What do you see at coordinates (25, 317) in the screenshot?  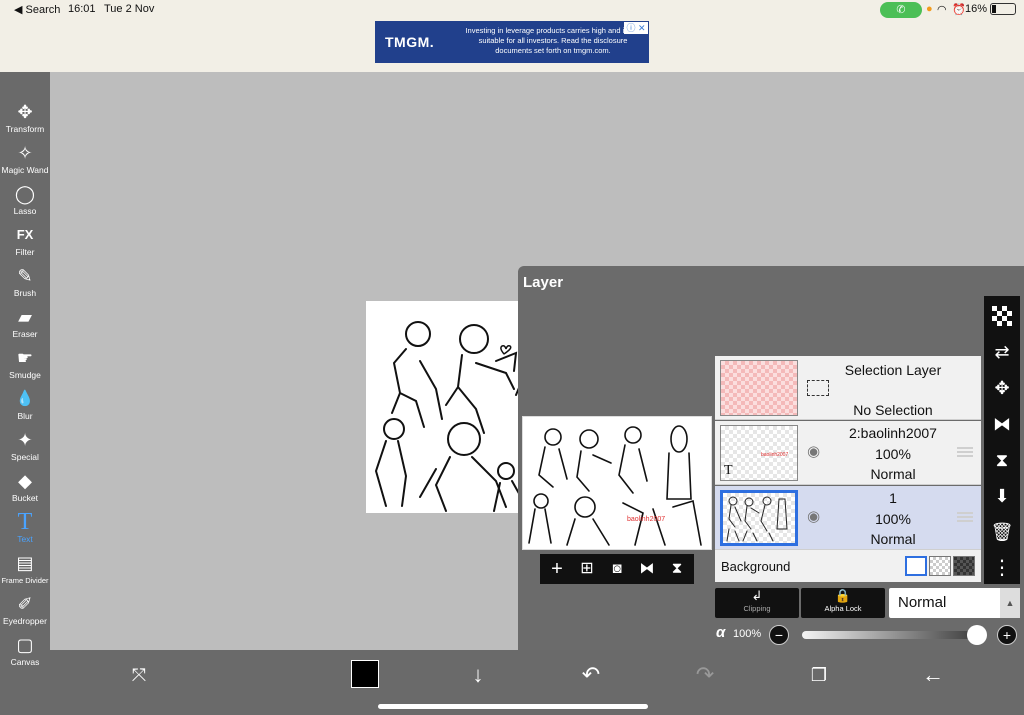 I see `eraser-icon: ▰` at bounding box center [25, 317].